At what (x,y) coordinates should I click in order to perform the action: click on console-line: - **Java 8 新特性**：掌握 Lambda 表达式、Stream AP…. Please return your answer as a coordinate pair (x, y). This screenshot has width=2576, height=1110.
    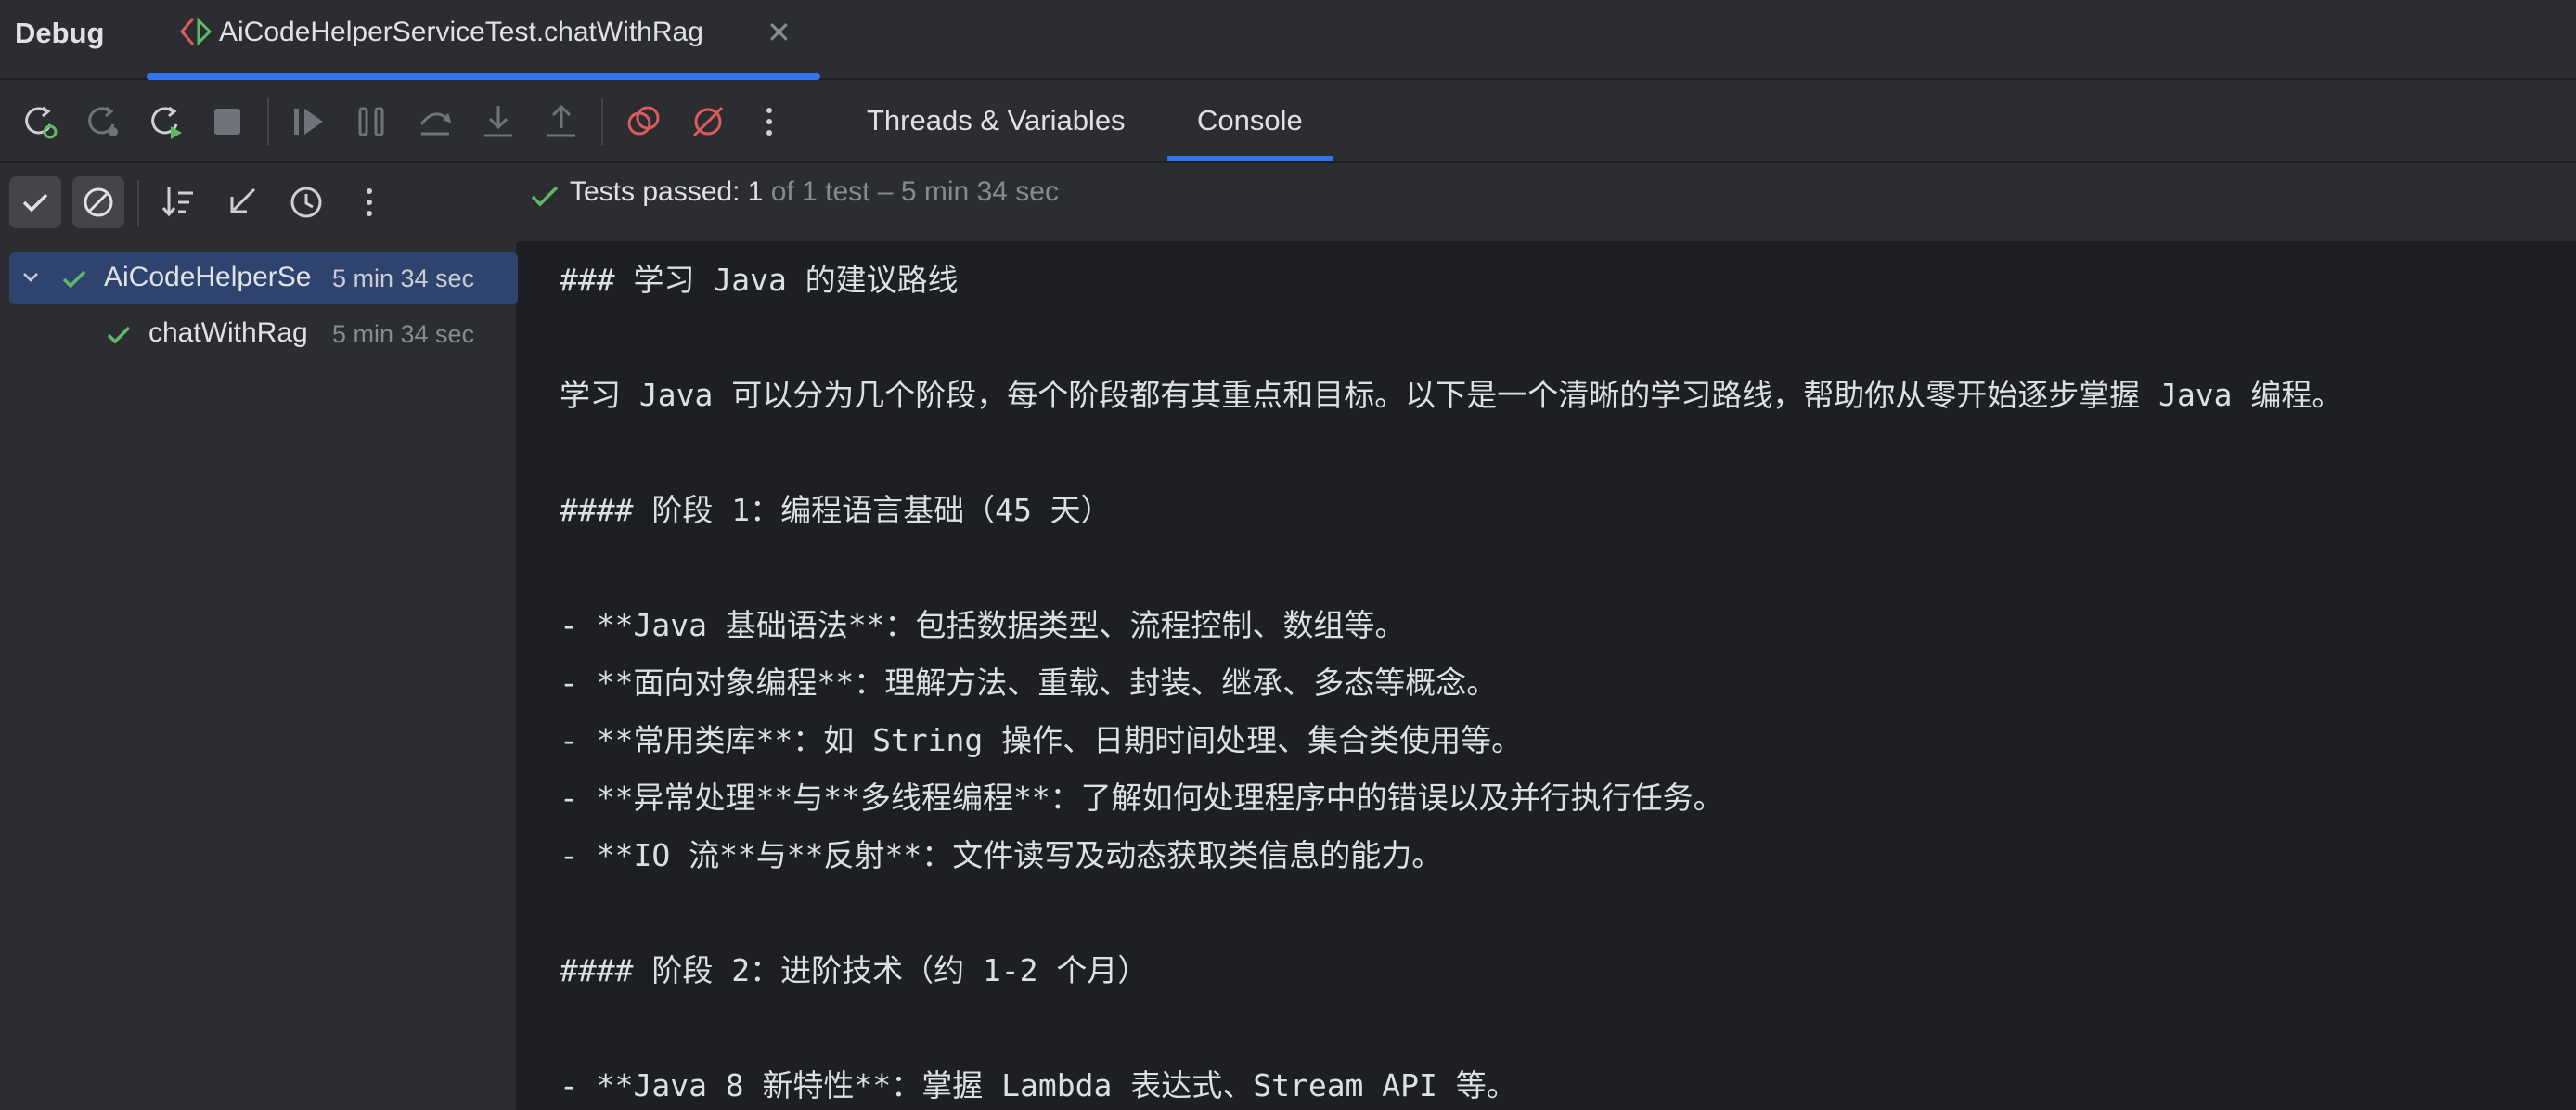
    Looking at the image, I should click on (1038, 1086).